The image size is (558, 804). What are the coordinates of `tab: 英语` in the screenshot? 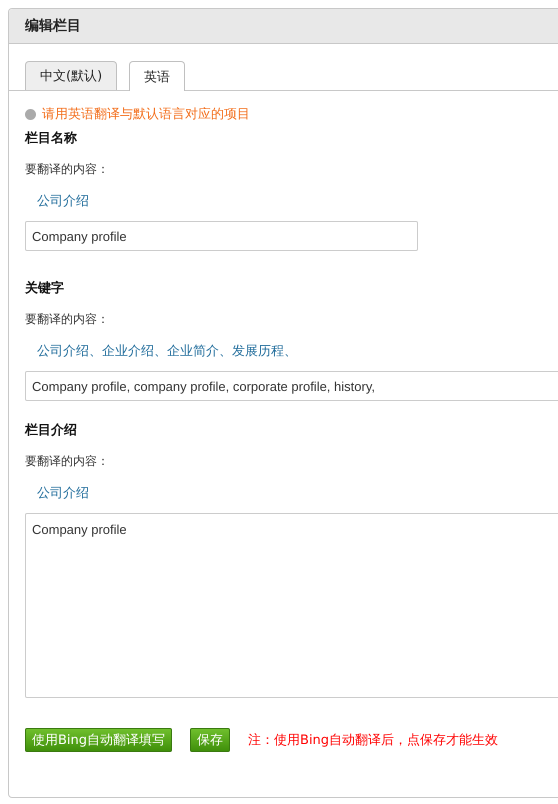 It's located at (157, 76).